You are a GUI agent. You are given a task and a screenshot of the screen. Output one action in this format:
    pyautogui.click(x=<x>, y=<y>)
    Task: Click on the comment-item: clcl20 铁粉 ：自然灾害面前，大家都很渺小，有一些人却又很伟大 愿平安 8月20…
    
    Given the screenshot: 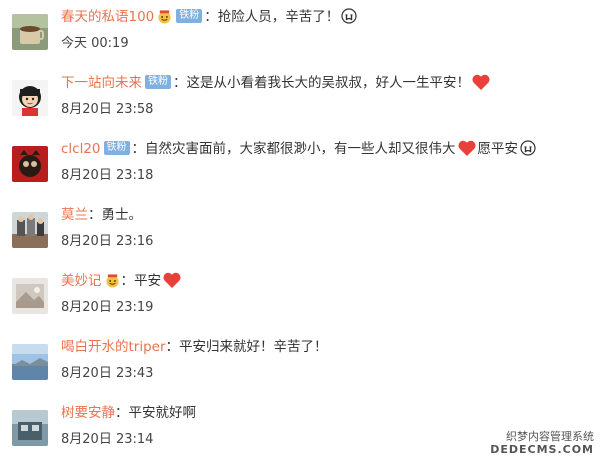 What is the action you would take?
    pyautogui.click(x=300, y=165)
    